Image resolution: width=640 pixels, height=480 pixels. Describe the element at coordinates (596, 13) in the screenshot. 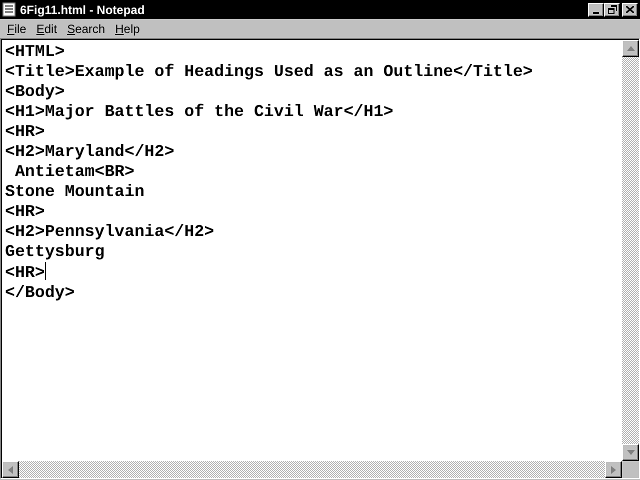

I see `minimize-icon` at that location.